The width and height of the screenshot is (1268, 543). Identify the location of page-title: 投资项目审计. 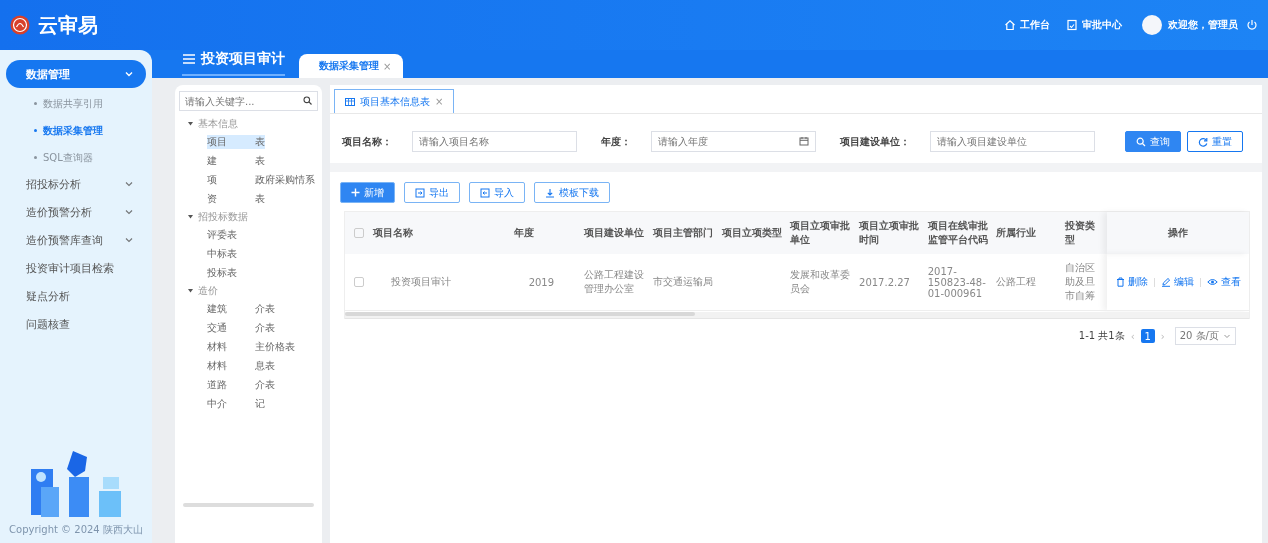
(233, 63).